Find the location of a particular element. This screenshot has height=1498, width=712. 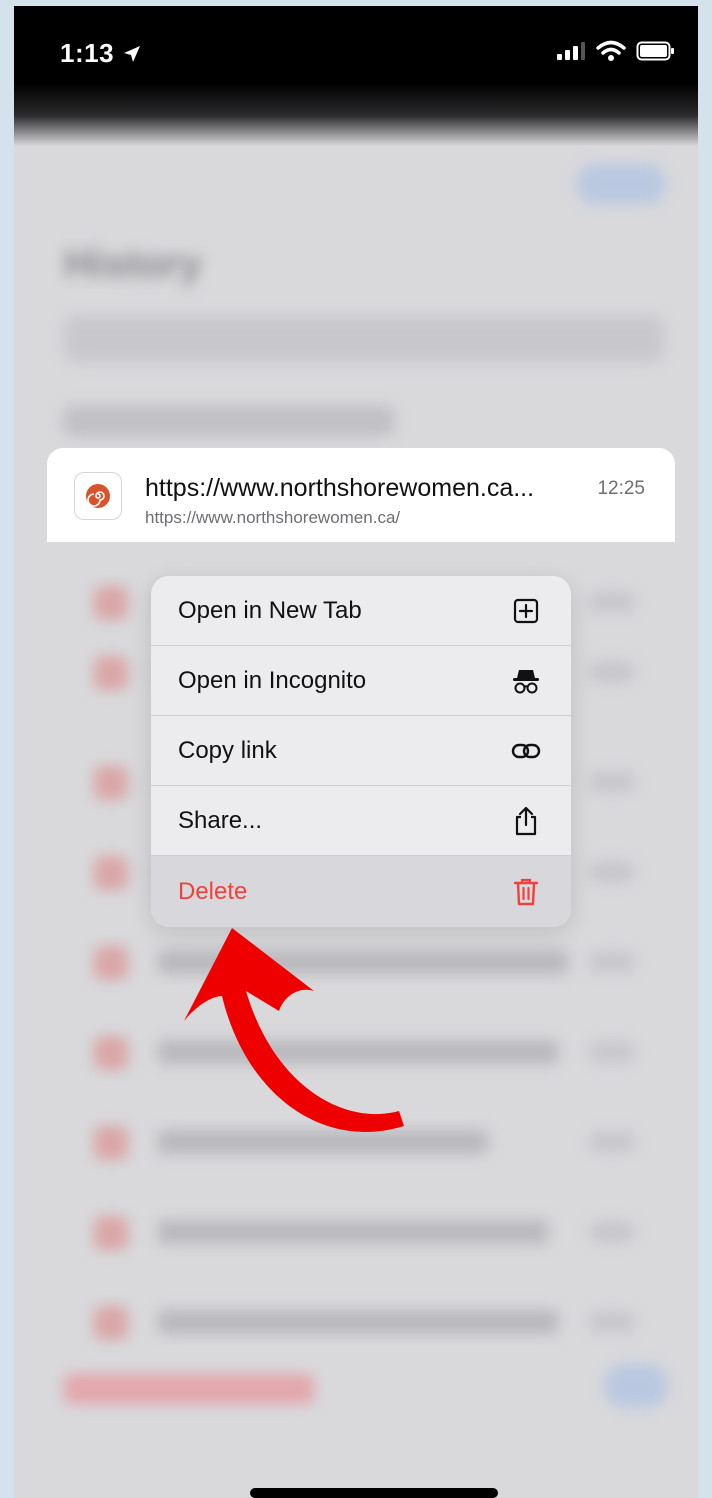

done-button-blurred is located at coordinates (621, 184).